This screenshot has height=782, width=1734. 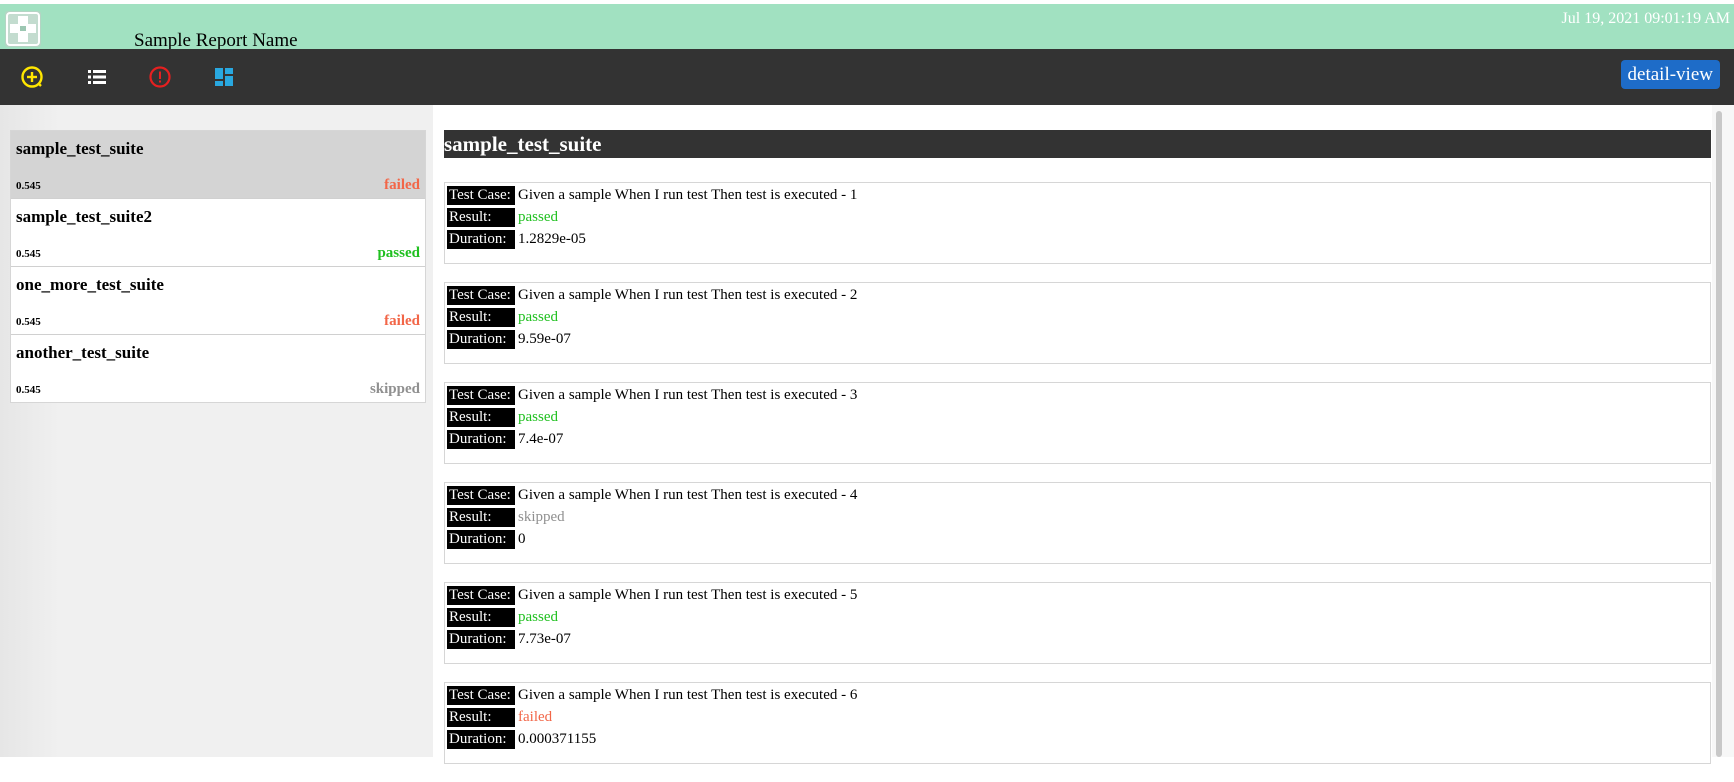 What do you see at coordinates (84, 216) in the screenshot?
I see `suite-name: sample_test_suite2` at bounding box center [84, 216].